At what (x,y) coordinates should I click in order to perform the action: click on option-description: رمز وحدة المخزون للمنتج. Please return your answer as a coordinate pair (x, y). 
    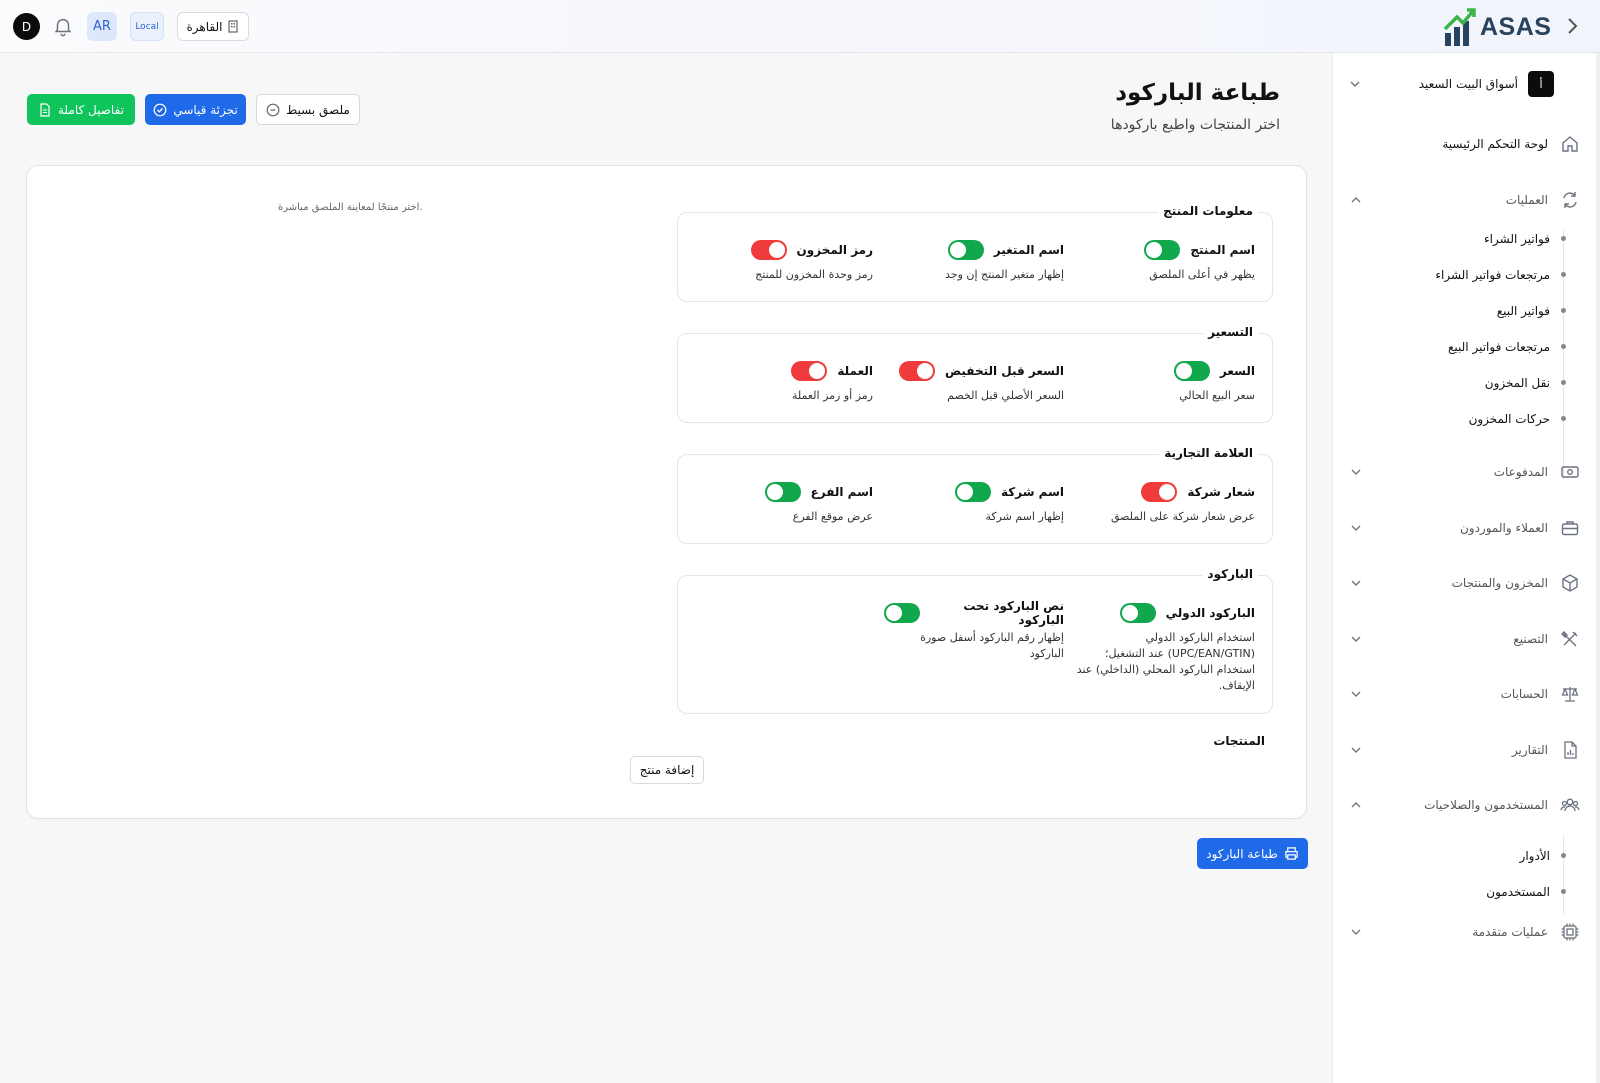
    Looking at the image, I should click on (814, 274).